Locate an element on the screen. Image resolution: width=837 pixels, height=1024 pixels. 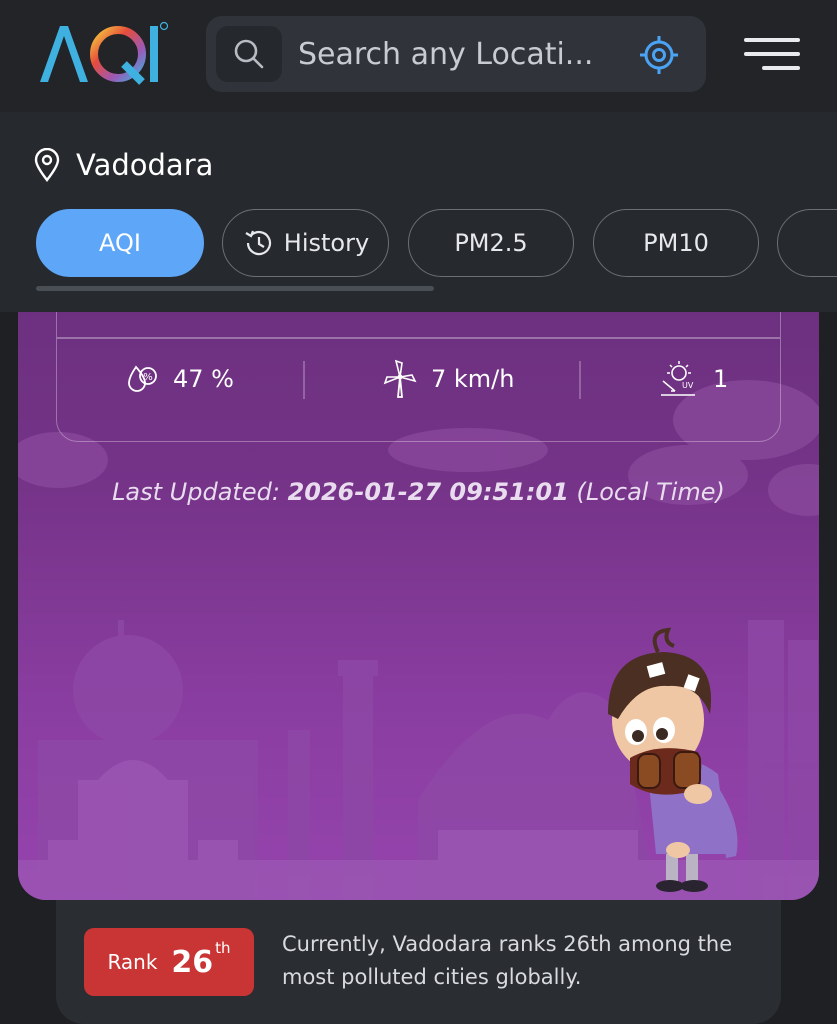
rank-label: Rank is located at coordinates (132, 962).